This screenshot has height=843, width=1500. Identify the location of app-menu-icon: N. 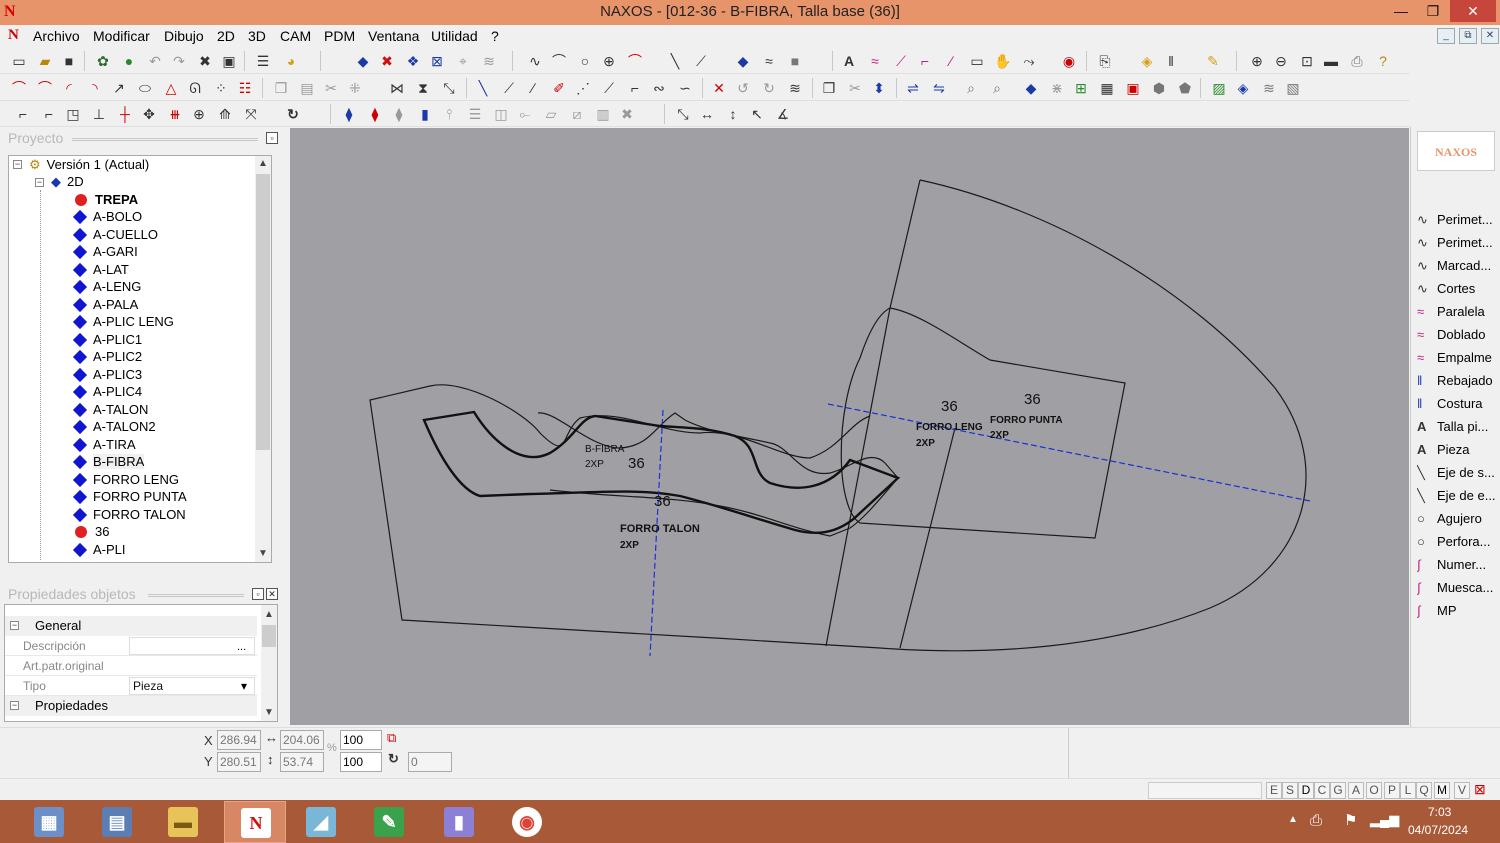
(13, 35).